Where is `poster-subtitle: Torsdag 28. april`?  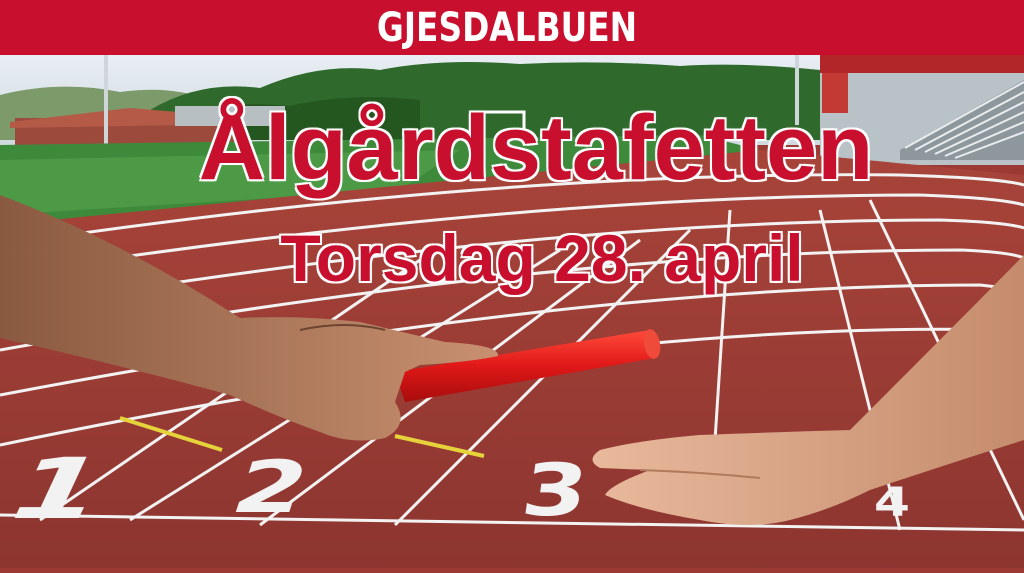 poster-subtitle: Torsdag 28. april is located at coordinates (527, 258).